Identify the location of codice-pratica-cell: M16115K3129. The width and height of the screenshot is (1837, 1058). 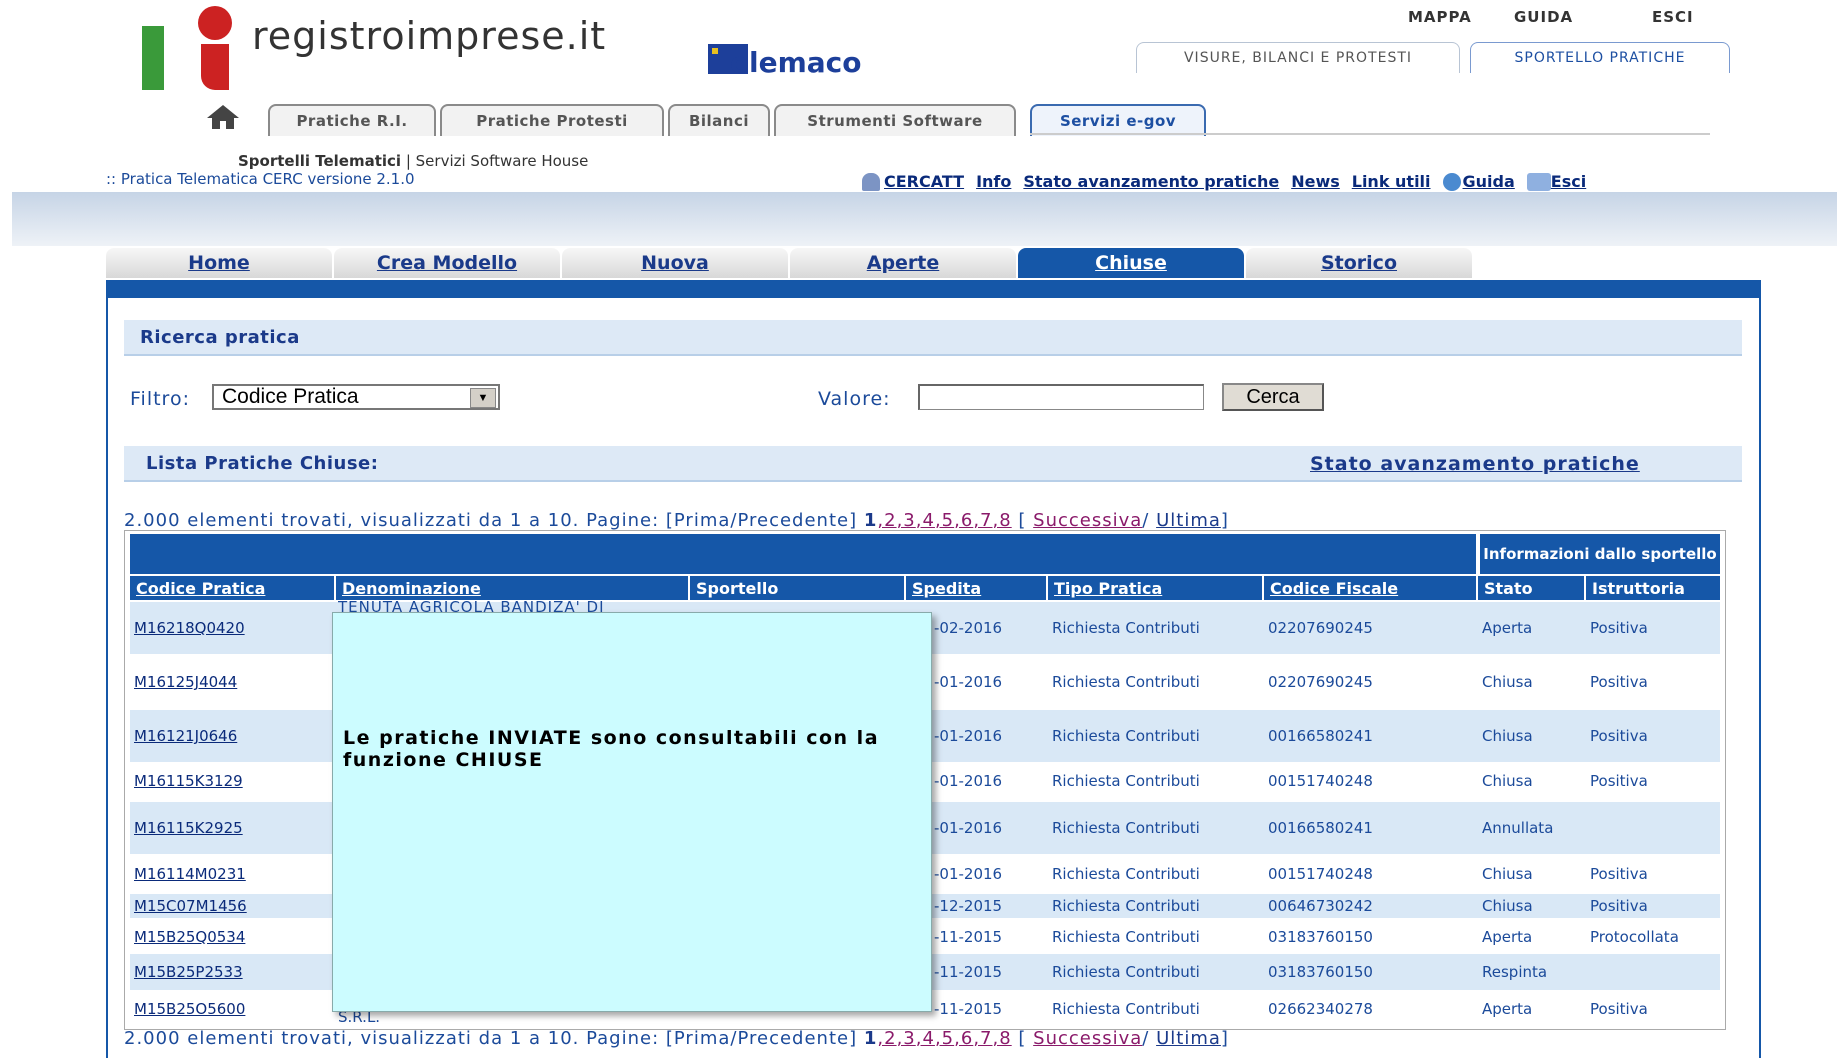
(232, 781).